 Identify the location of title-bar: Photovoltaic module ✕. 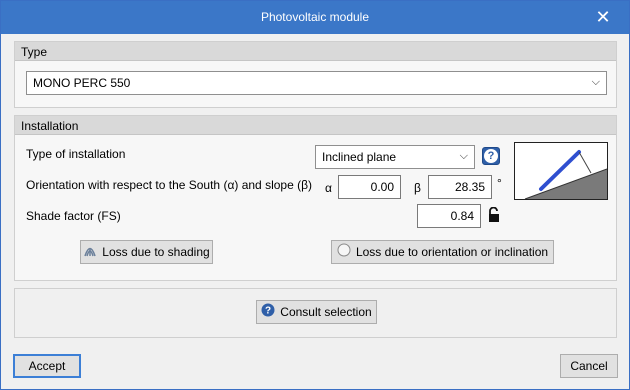
(315, 17).